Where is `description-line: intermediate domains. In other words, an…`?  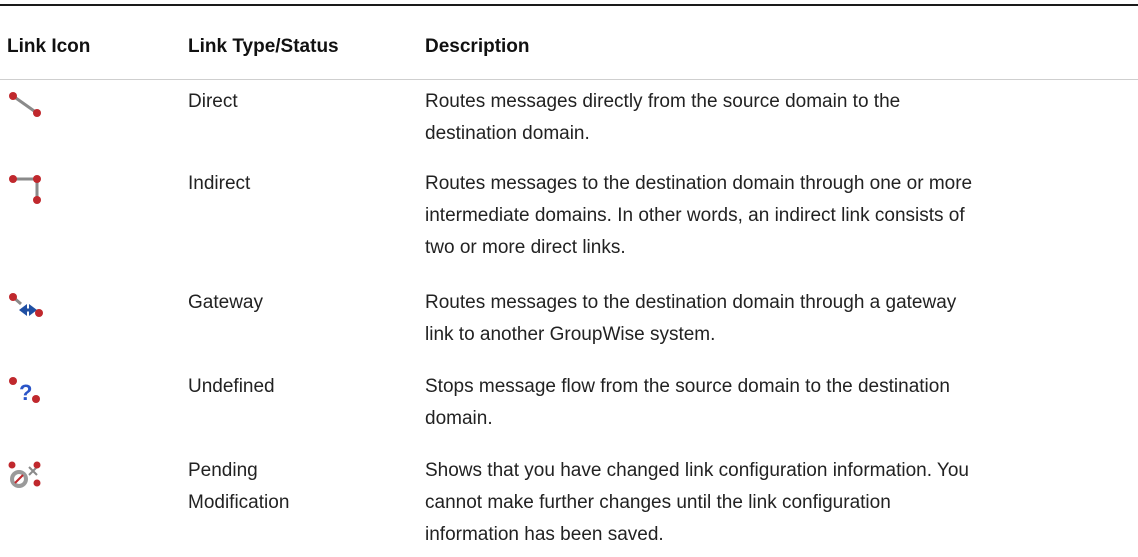 description-line: intermediate domains. In other words, an… is located at coordinates (695, 215).